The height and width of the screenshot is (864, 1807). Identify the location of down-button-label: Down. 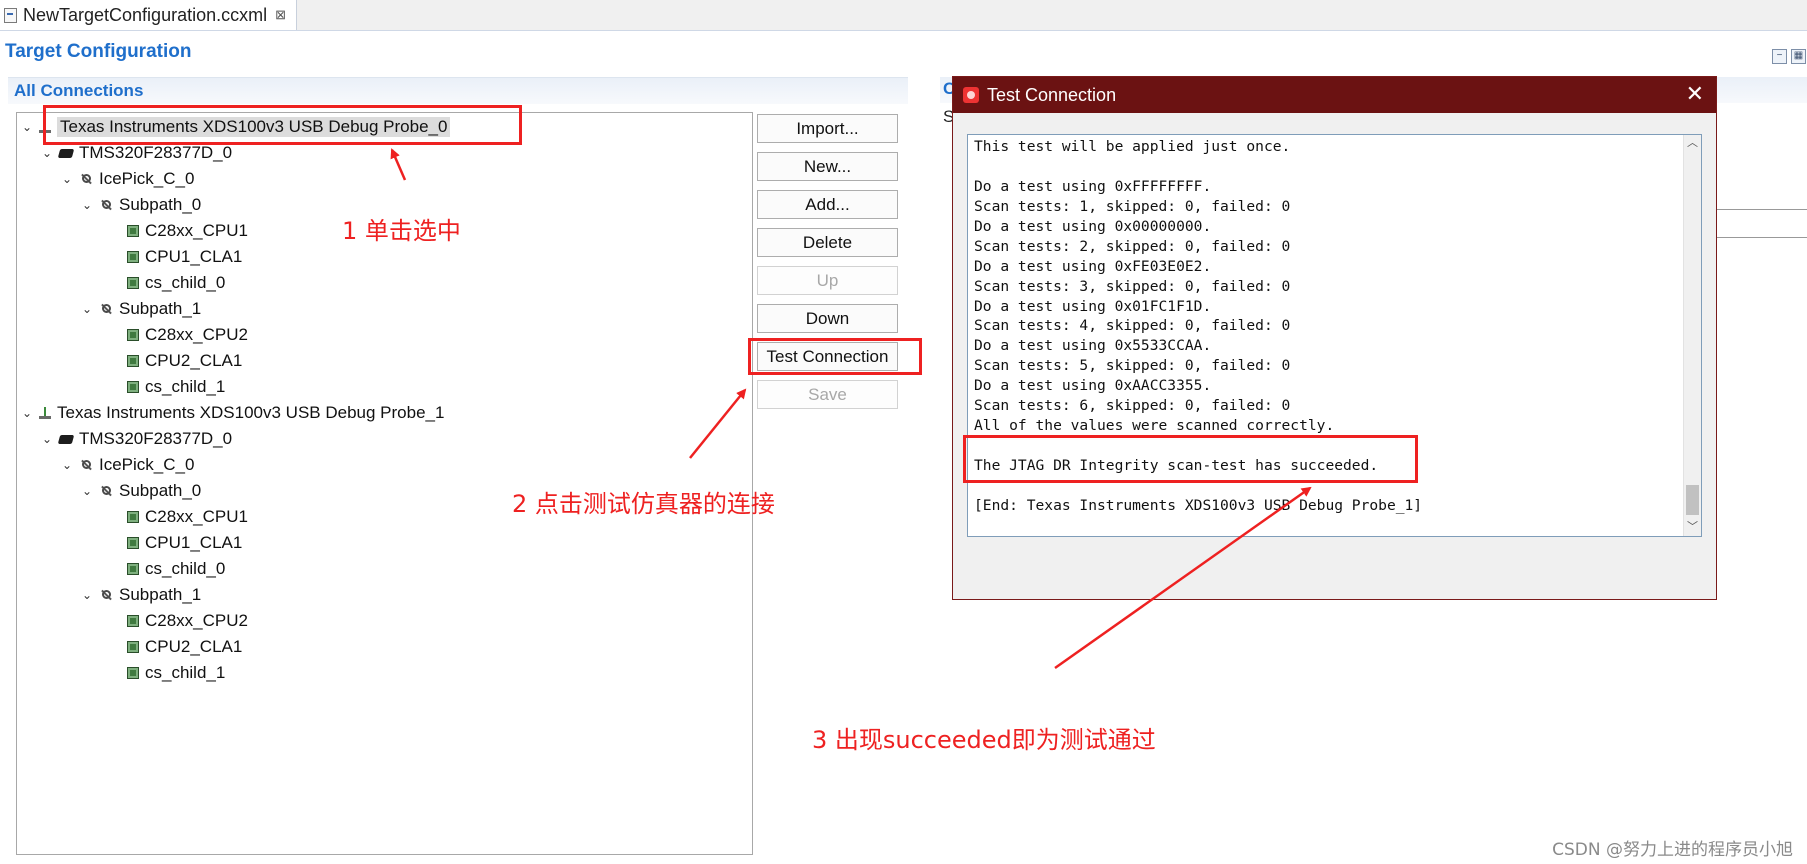
(827, 318).